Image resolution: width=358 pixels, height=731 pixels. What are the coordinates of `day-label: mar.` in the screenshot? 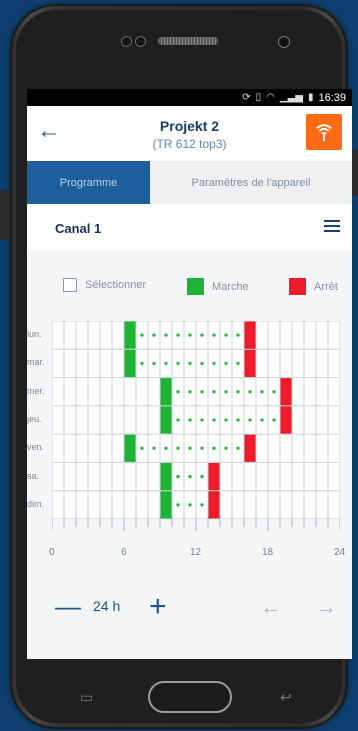 It's located at (36, 362).